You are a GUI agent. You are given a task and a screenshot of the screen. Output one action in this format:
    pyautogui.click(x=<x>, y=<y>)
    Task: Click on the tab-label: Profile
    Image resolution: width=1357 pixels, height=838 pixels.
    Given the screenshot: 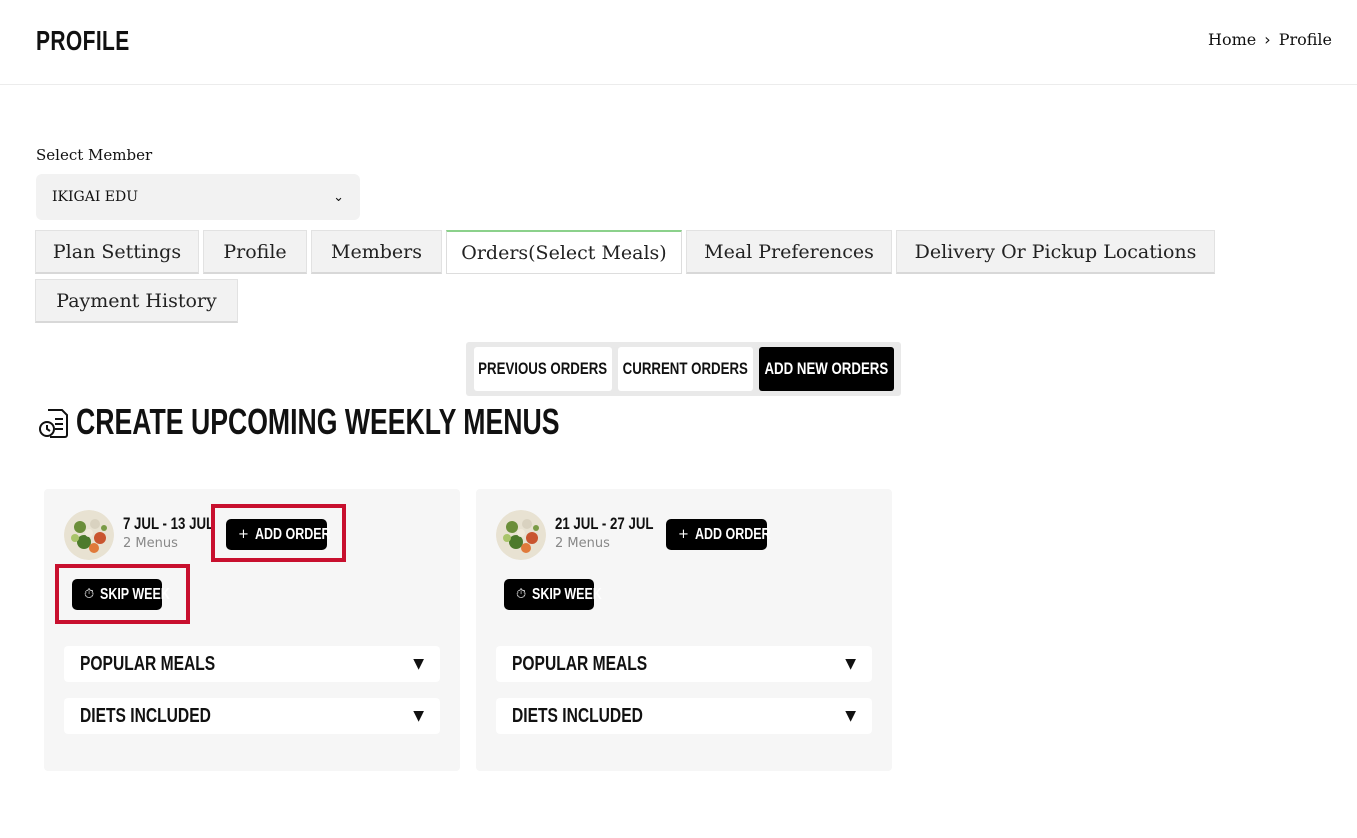 What is the action you would take?
    pyautogui.click(x=255, y=251)
    